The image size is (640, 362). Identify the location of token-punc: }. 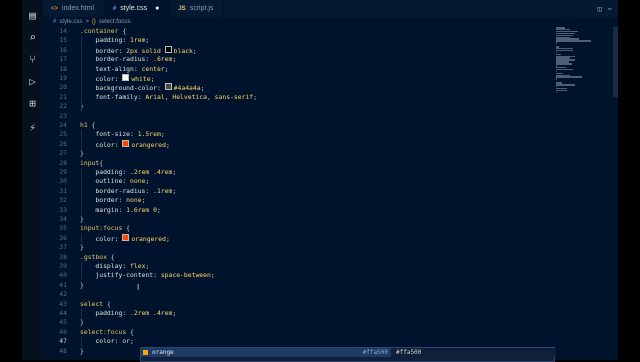
(82, 153).